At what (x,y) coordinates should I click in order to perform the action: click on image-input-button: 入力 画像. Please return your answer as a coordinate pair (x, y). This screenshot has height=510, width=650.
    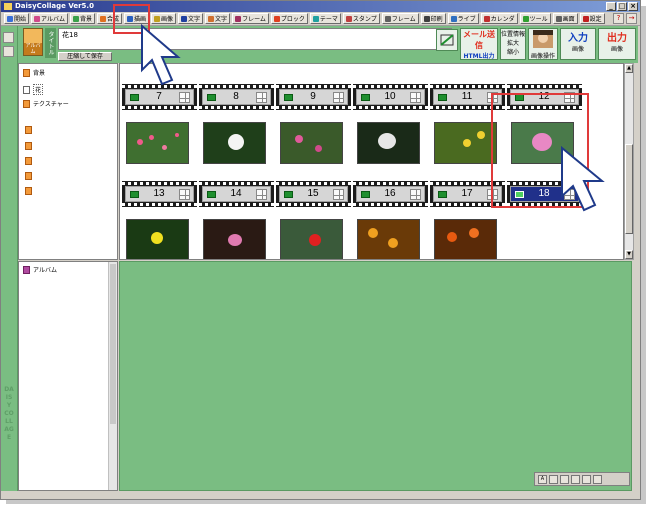
    Looking at the image, I should click on (578, 44).